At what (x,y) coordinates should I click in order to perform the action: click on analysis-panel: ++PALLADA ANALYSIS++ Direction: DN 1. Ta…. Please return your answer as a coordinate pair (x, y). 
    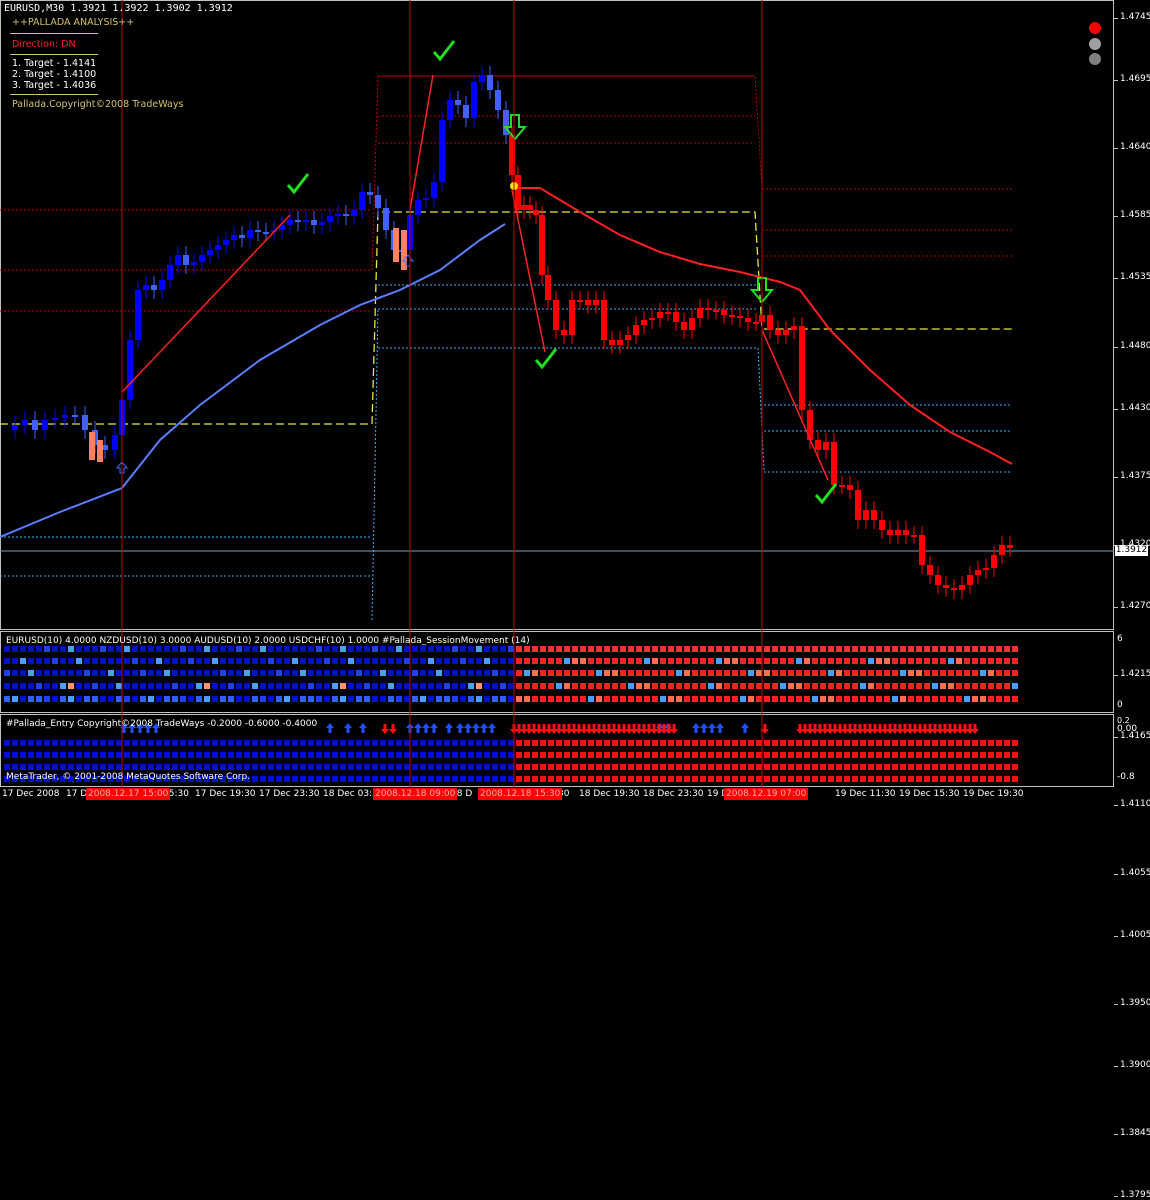
    Looking at the image, I should click on (100, 60).